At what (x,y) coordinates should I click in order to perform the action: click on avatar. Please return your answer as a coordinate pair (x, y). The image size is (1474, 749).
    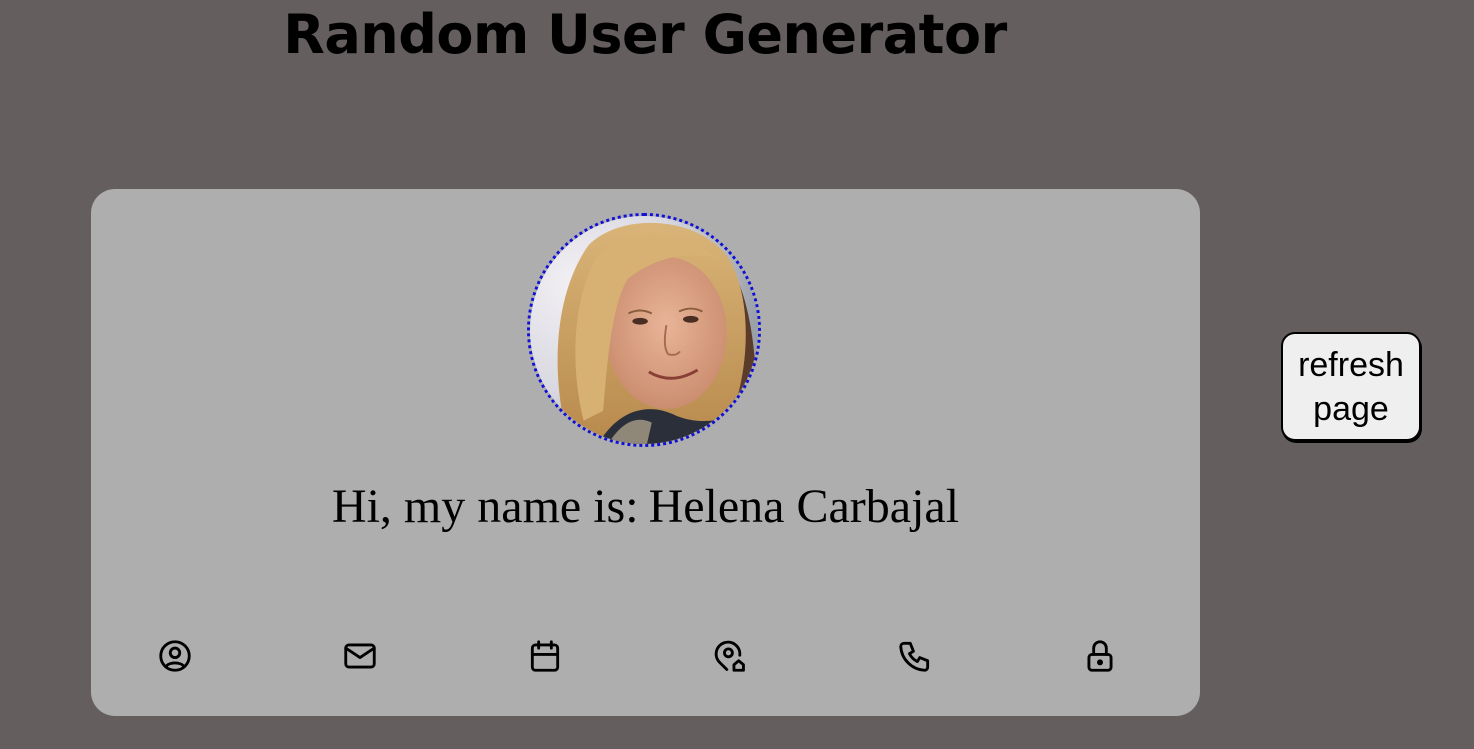
    Looking at the image, I should click on (644, 330).